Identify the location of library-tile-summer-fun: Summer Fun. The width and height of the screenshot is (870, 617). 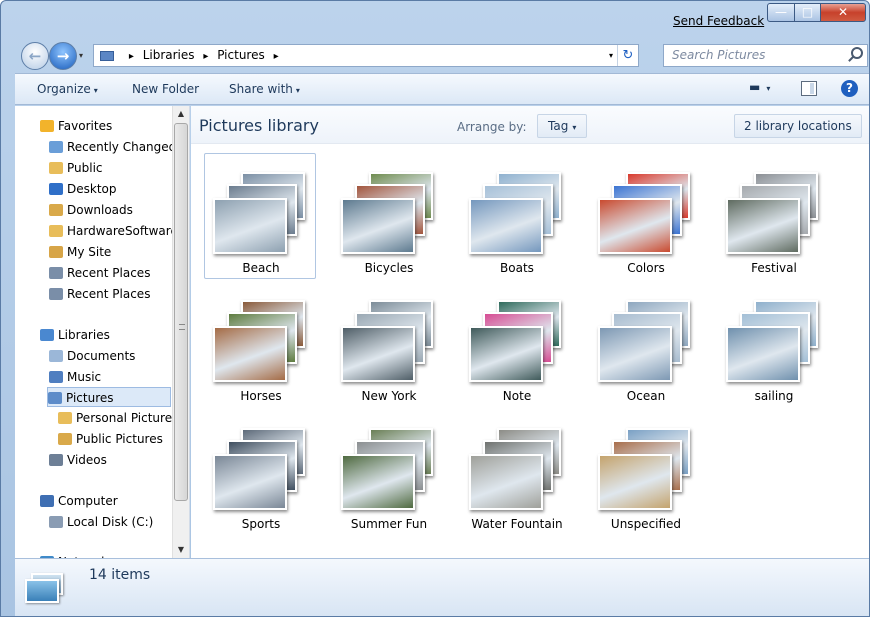
(388, 472).